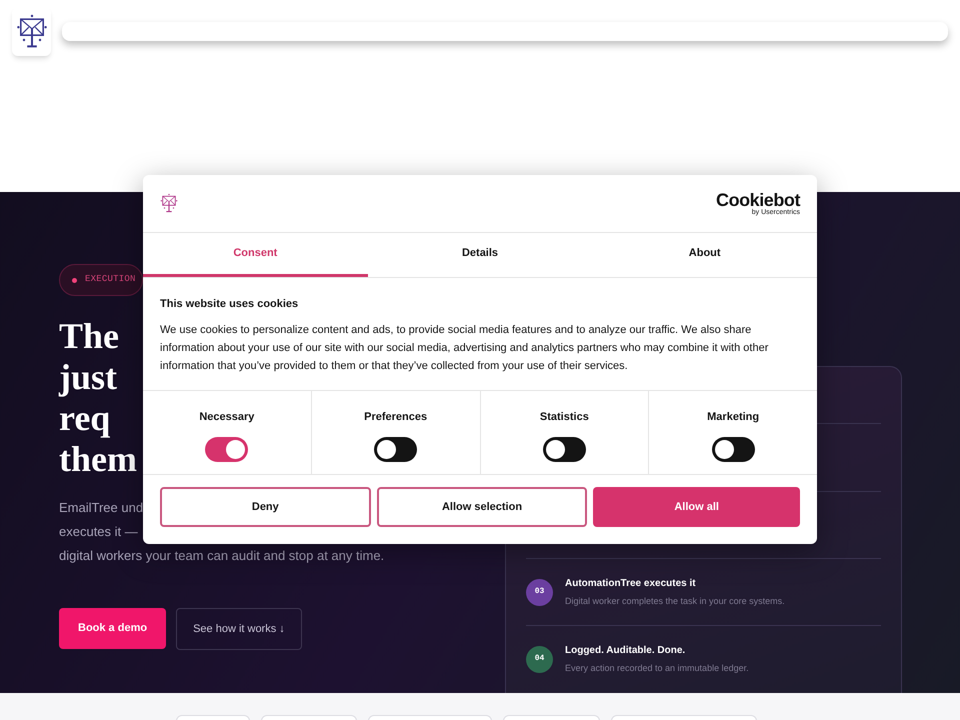 Image resolution: width=960 pixels, height=720 pixels. I want to click on dialog-text: We use cookies to personalize content and ads, to provide social media features and to analyze our traffic. We also share information about your use of our site with our social media, advertising and analytics partners who may combine it with other information that you’ve provided to them or that they’ve collected from your use of their services., so click(465, 348).